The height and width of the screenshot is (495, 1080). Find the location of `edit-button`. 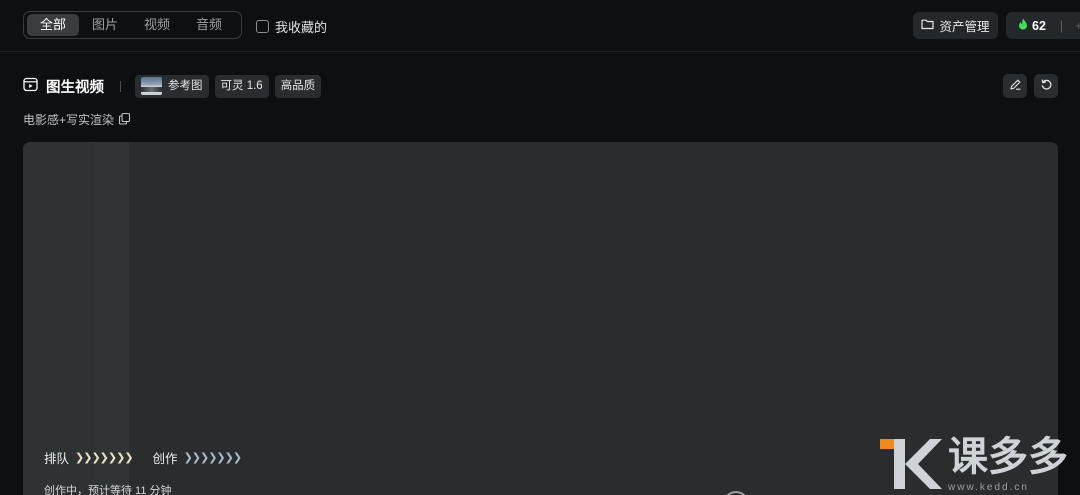

edit-button is located at coordinates (1015, 86).